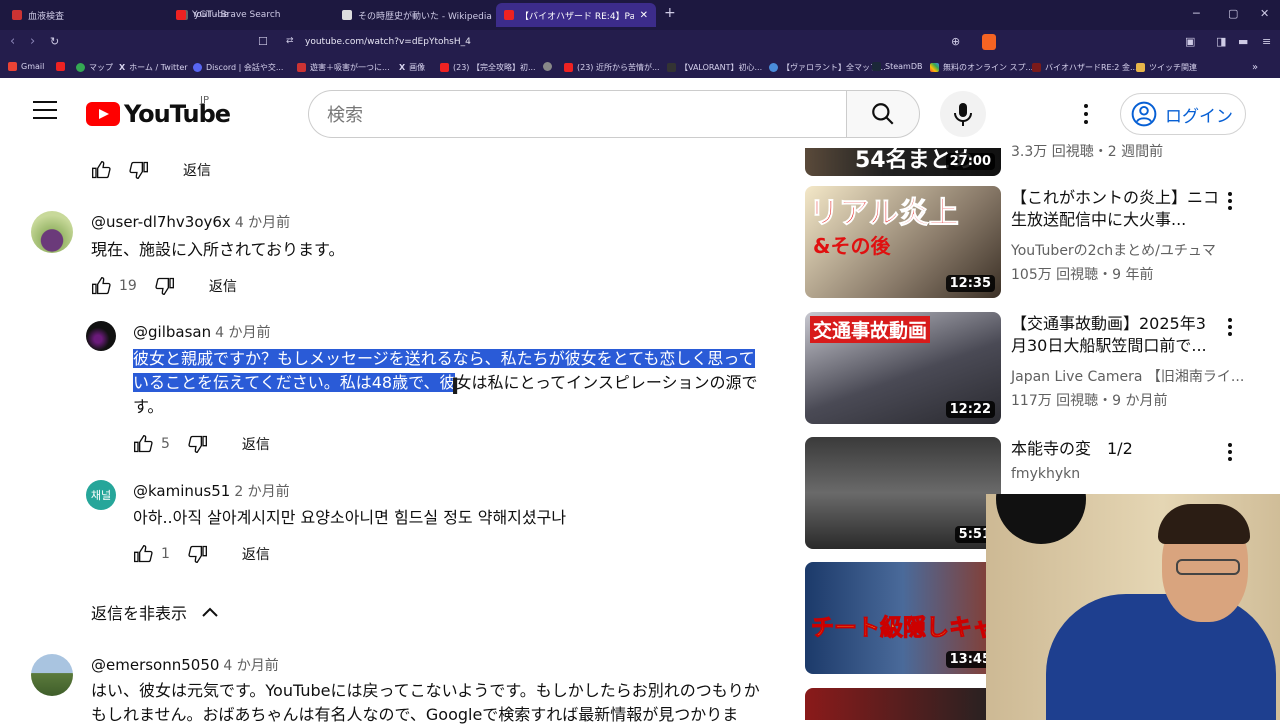 This screenshot has height=727, width=1280. I want to click on voice-search-button, so click(963, 114).